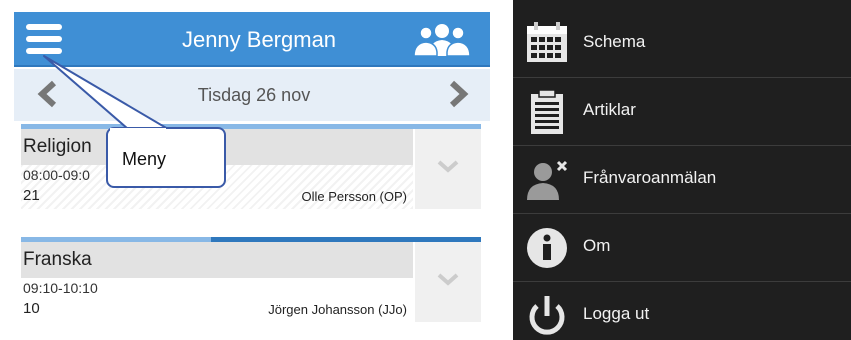  What do you see at coordinates (609, 109) in the screenshot?
I see `menu-item-label: Artiklar` at bounding box center [609, 109].